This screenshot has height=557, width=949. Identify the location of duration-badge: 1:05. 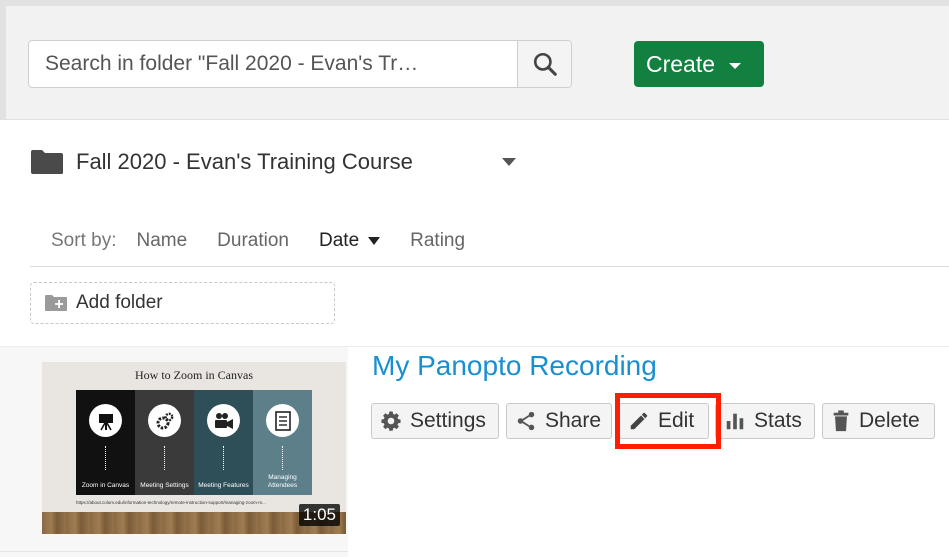
(319, 515).